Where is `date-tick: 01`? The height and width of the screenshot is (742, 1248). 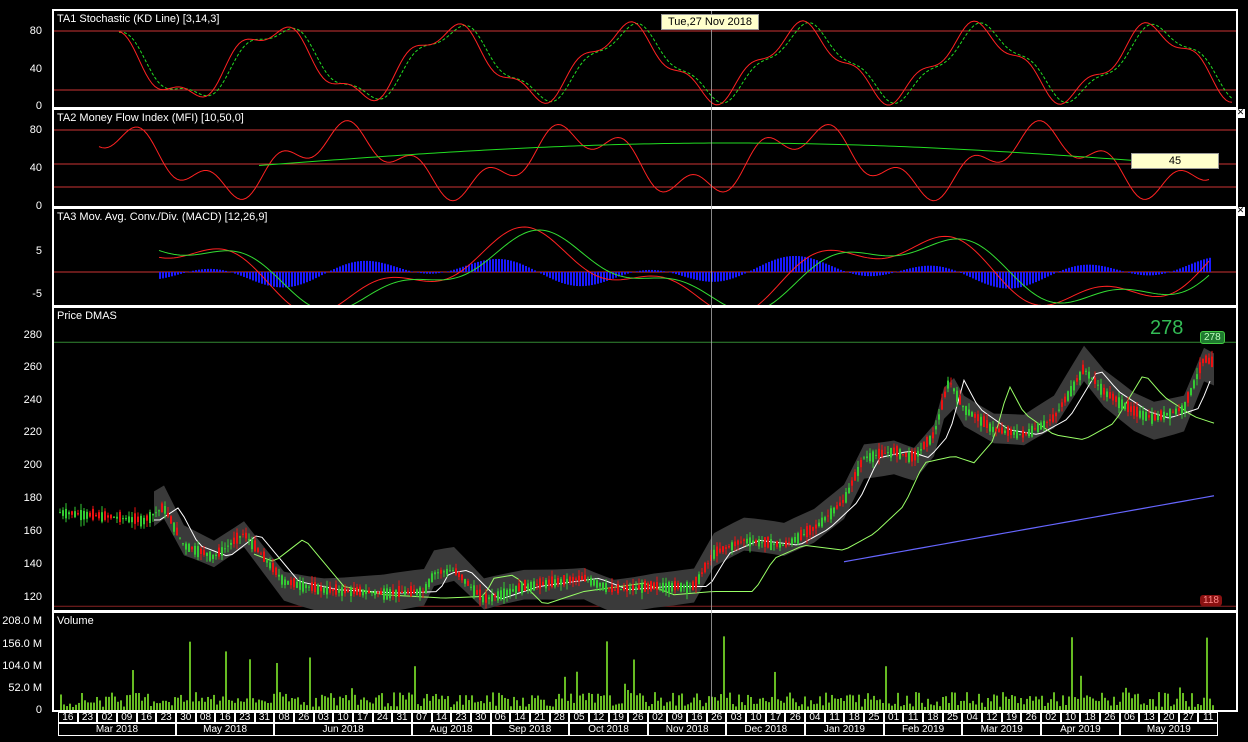
date-tick: 01 is located at coordinates (893, 717).